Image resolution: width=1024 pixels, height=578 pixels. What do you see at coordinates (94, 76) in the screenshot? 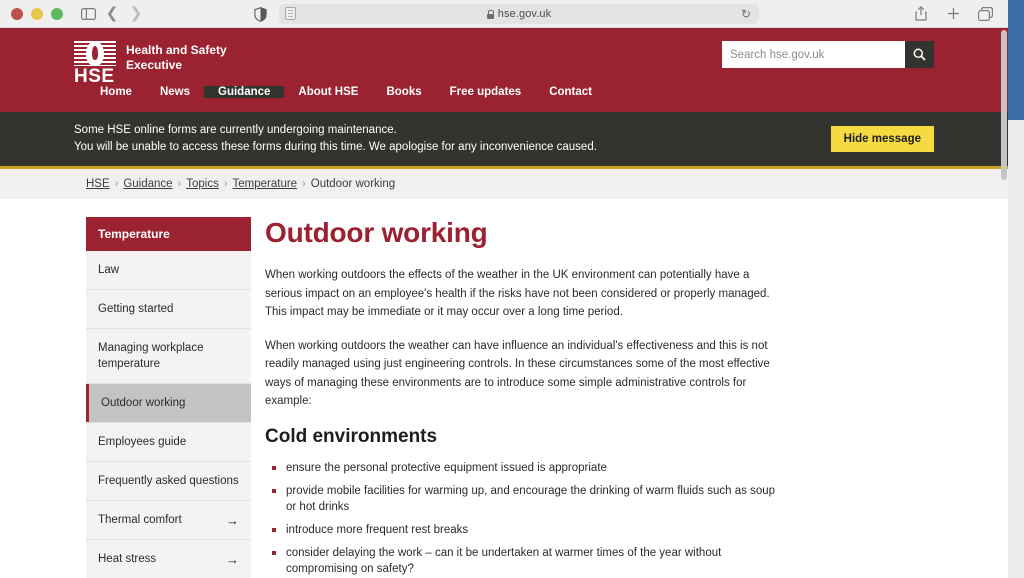
I see `hse-logo-text: HSE` at bounding box center [94, 76].